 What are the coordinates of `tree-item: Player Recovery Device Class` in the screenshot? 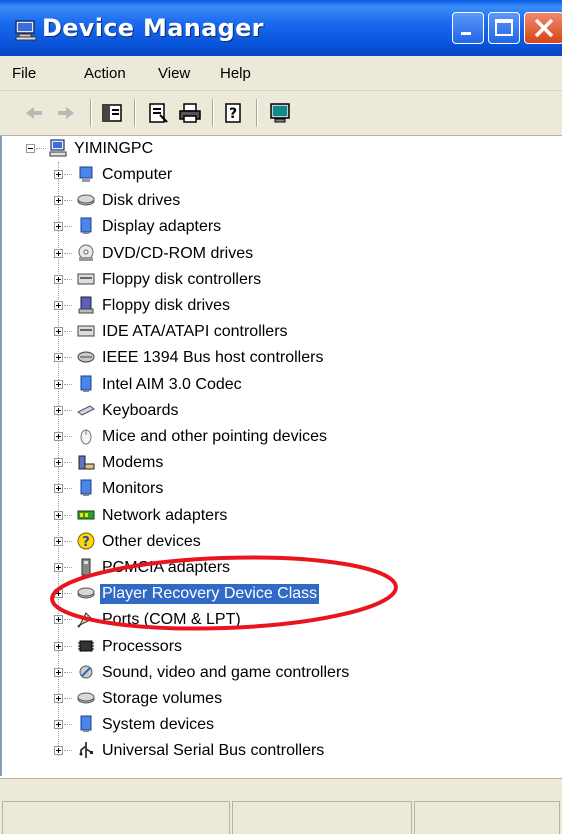 It's located at (282, 594).